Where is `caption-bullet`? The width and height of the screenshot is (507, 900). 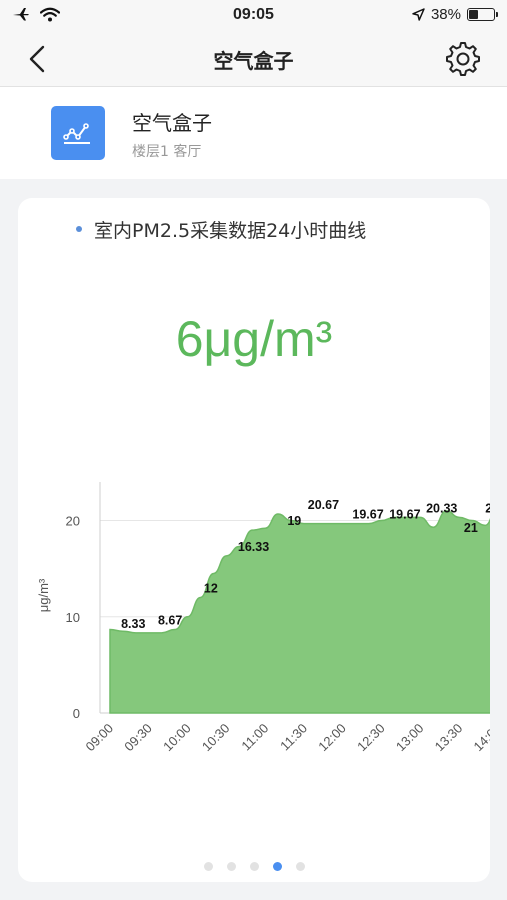 caption-bullet is located at coordinates (79, 229).